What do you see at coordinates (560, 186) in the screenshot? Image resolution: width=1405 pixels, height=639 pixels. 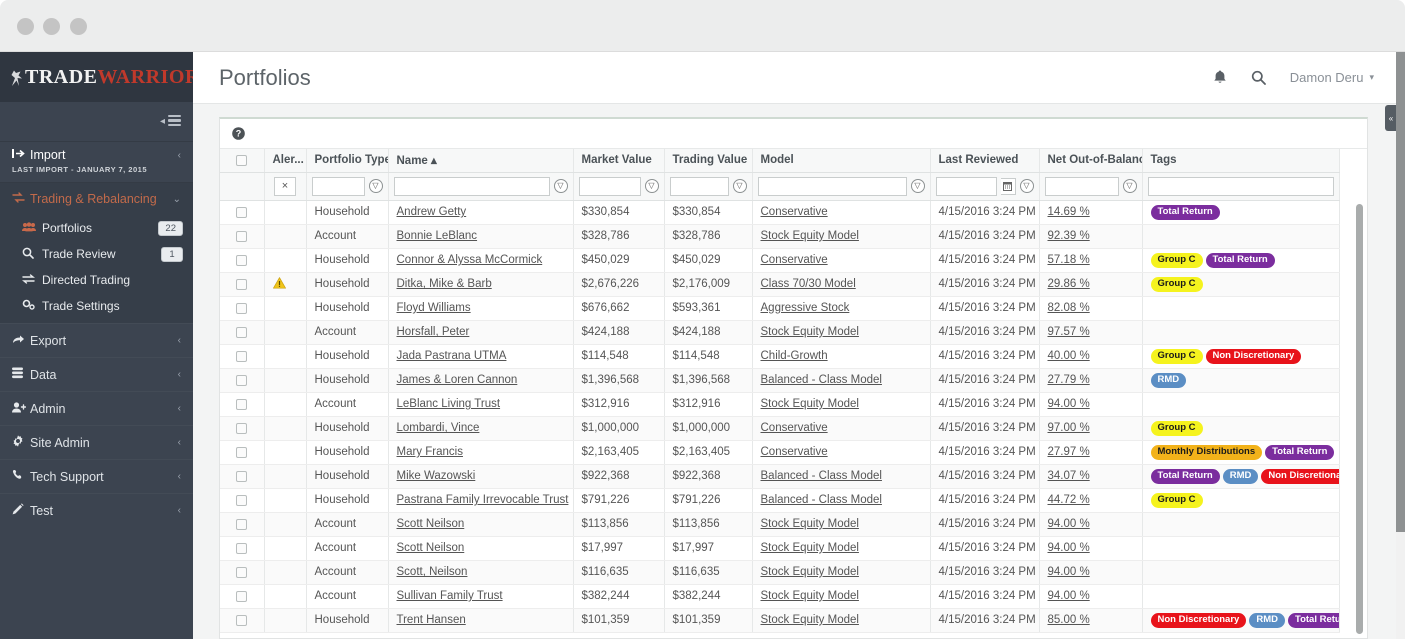 I see `filter-funnel-icon-name: ▽` at bounding box center [560, 186].